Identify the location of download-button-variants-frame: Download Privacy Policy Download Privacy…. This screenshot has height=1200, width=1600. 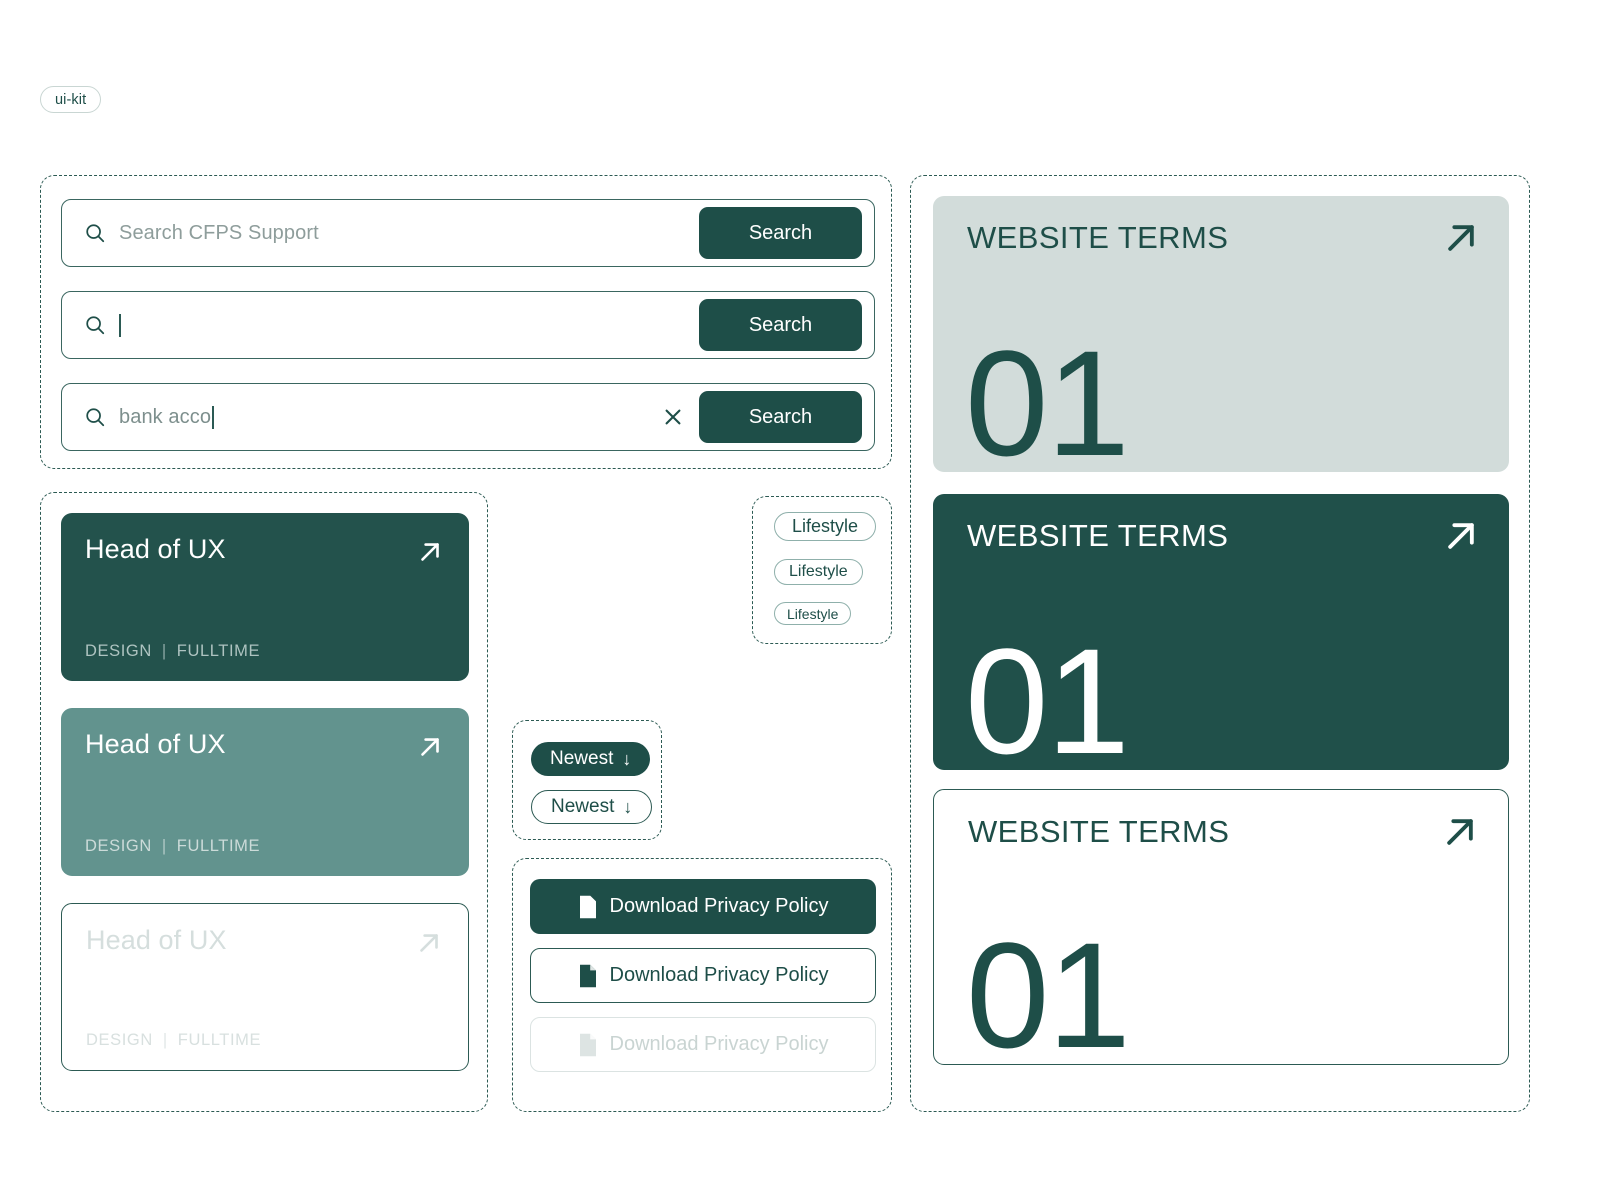
(702, 985).